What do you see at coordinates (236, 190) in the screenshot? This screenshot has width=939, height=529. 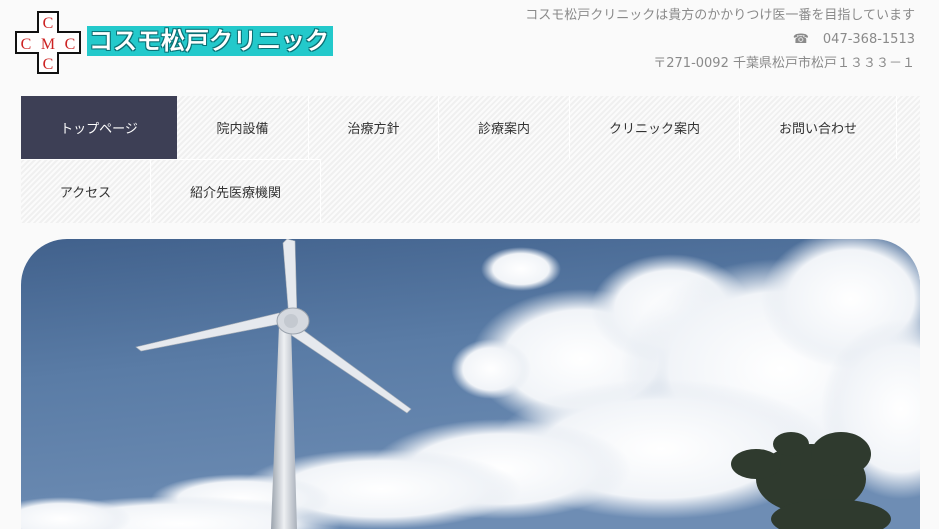 I see `nav-item-referral-institutions: 紹介先医療機関` at bounding box center [236, 190].